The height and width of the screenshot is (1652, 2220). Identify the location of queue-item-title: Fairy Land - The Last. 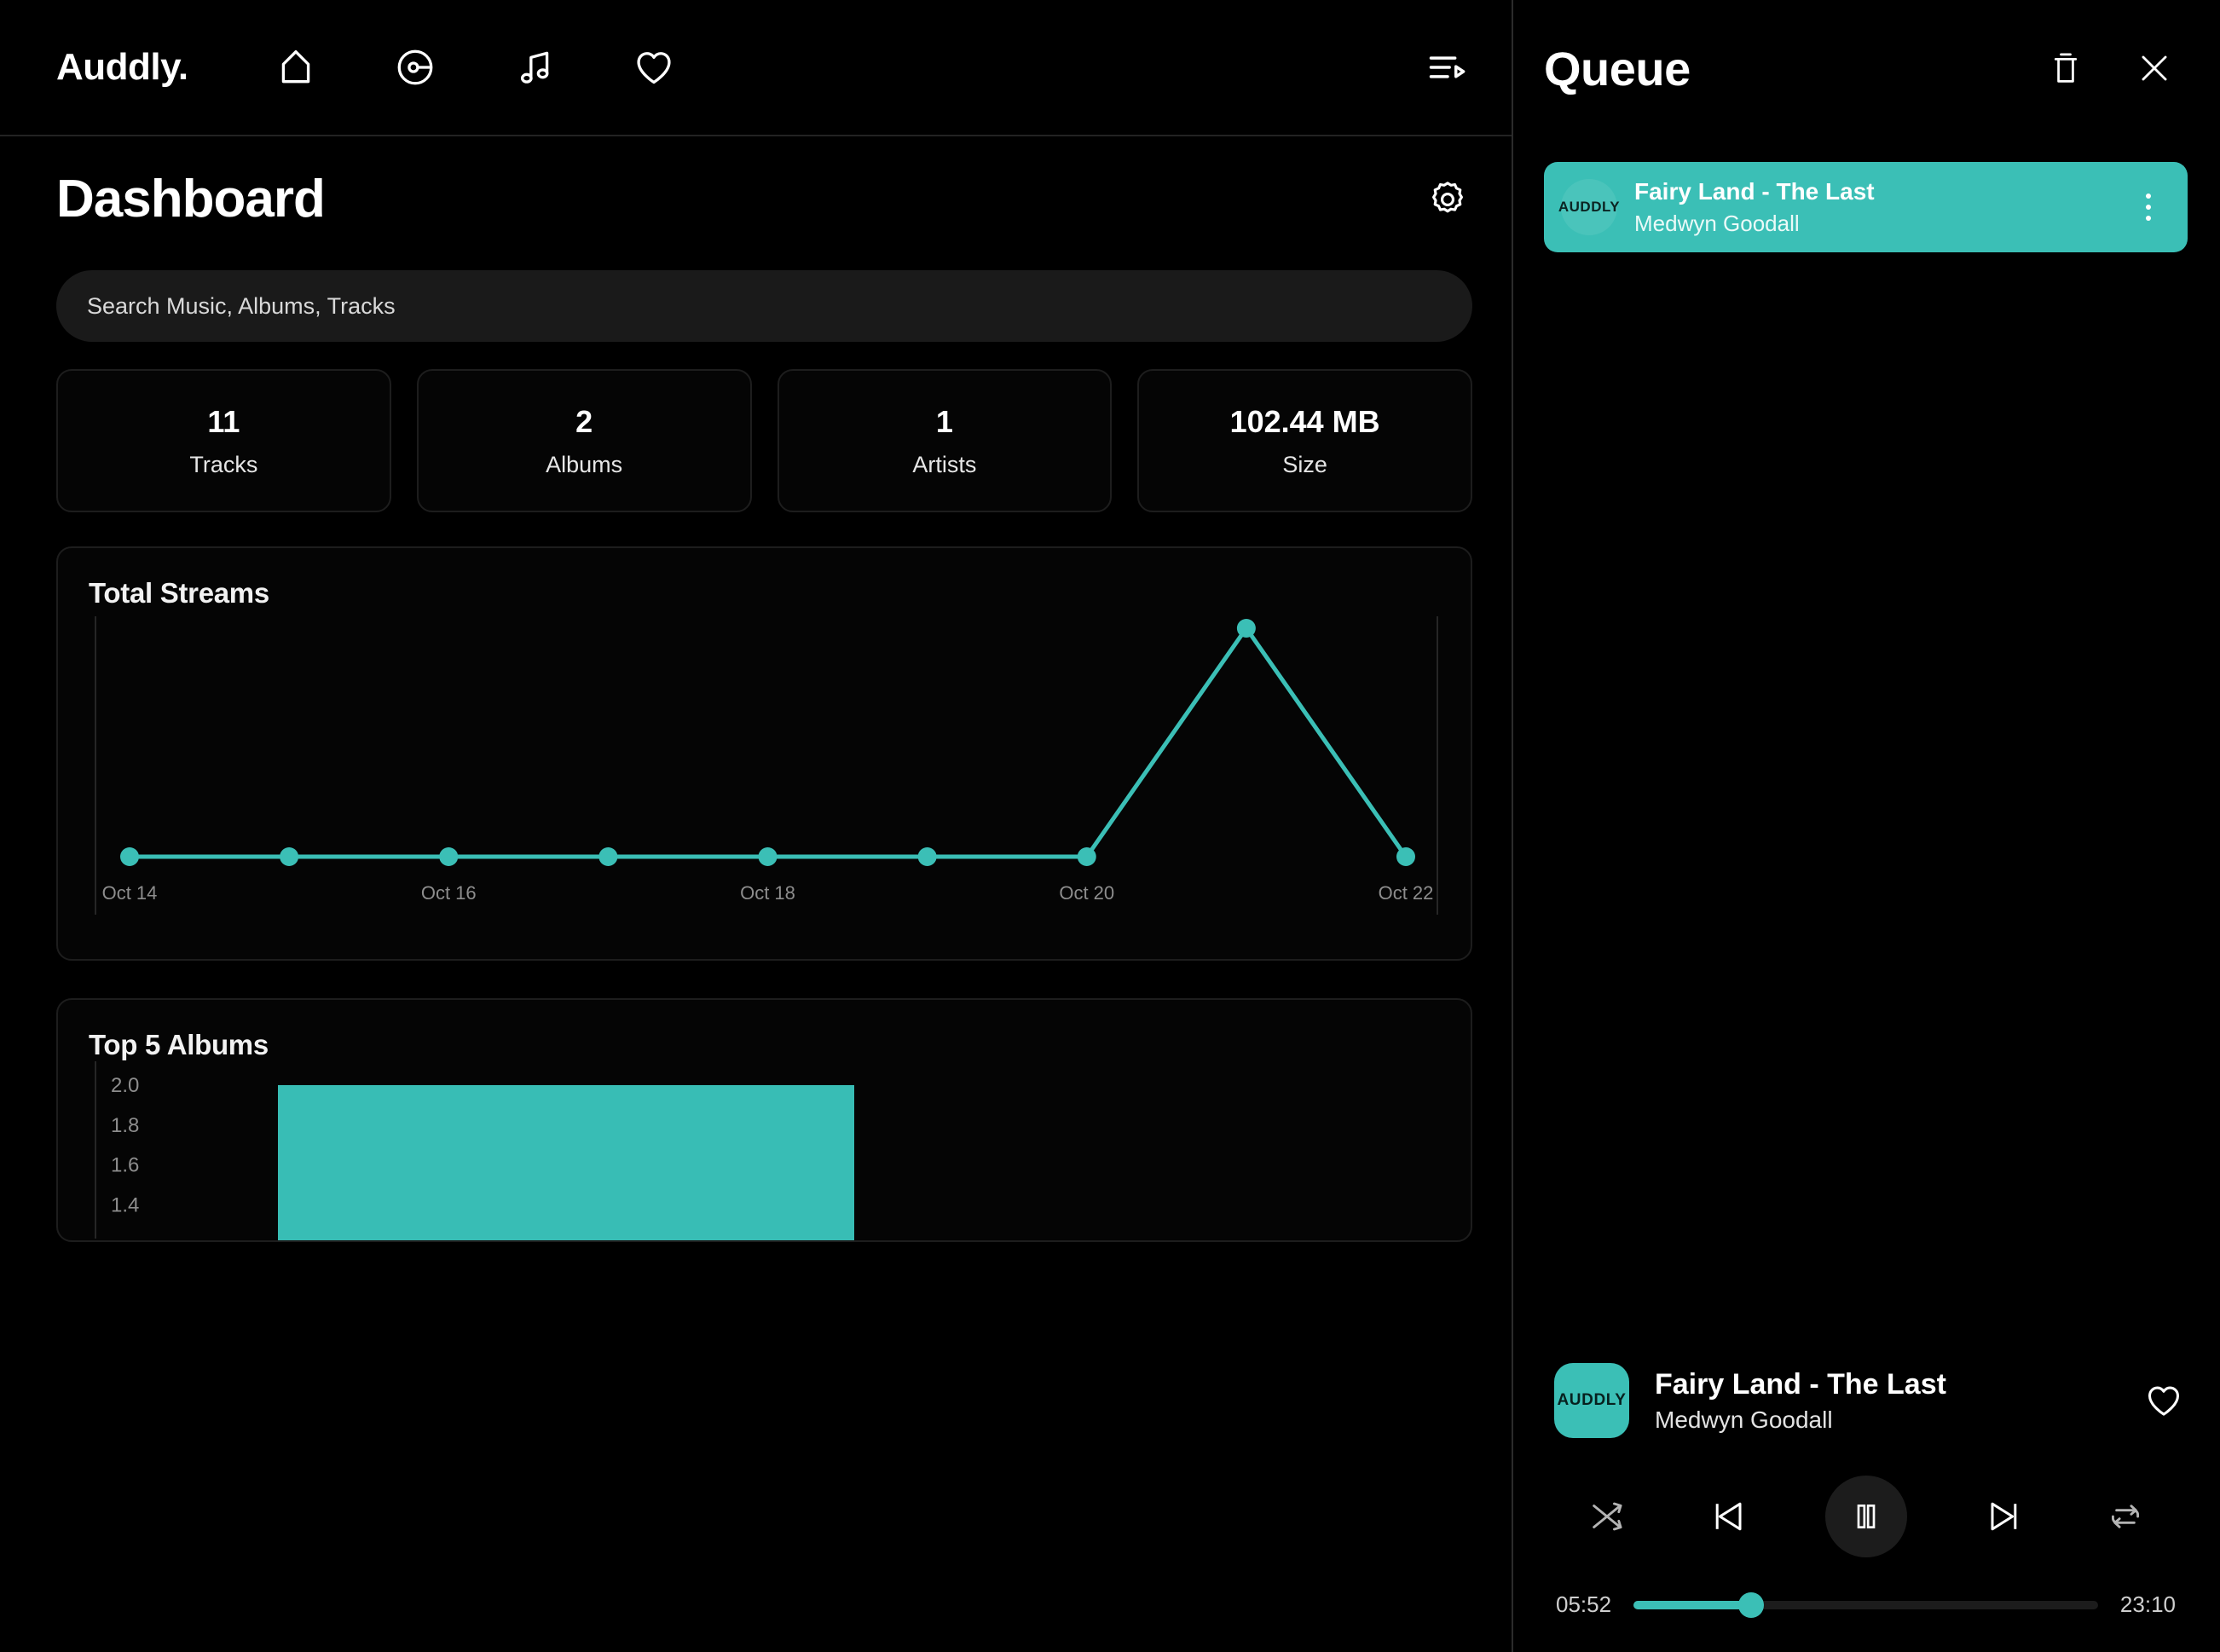
(1754, 191).